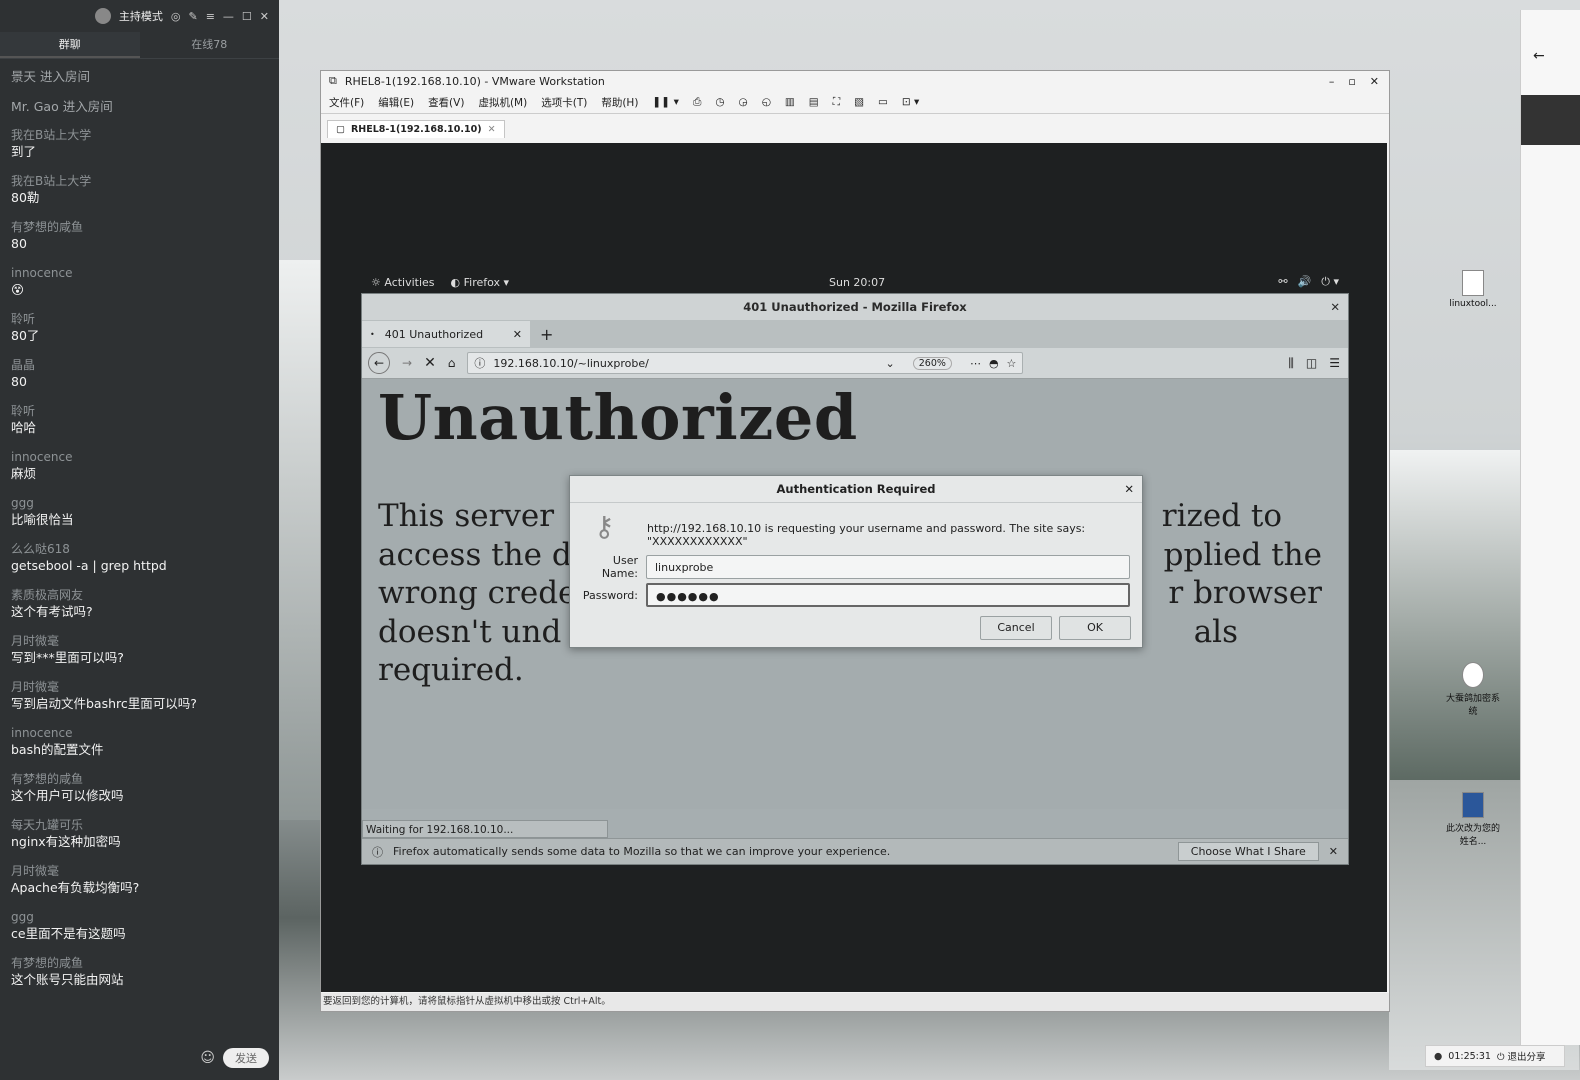 This screenshot has height=1080, width=1580. Describe the element at coordinates (102, 16) in the screenshot. I see `avatar` at that location.